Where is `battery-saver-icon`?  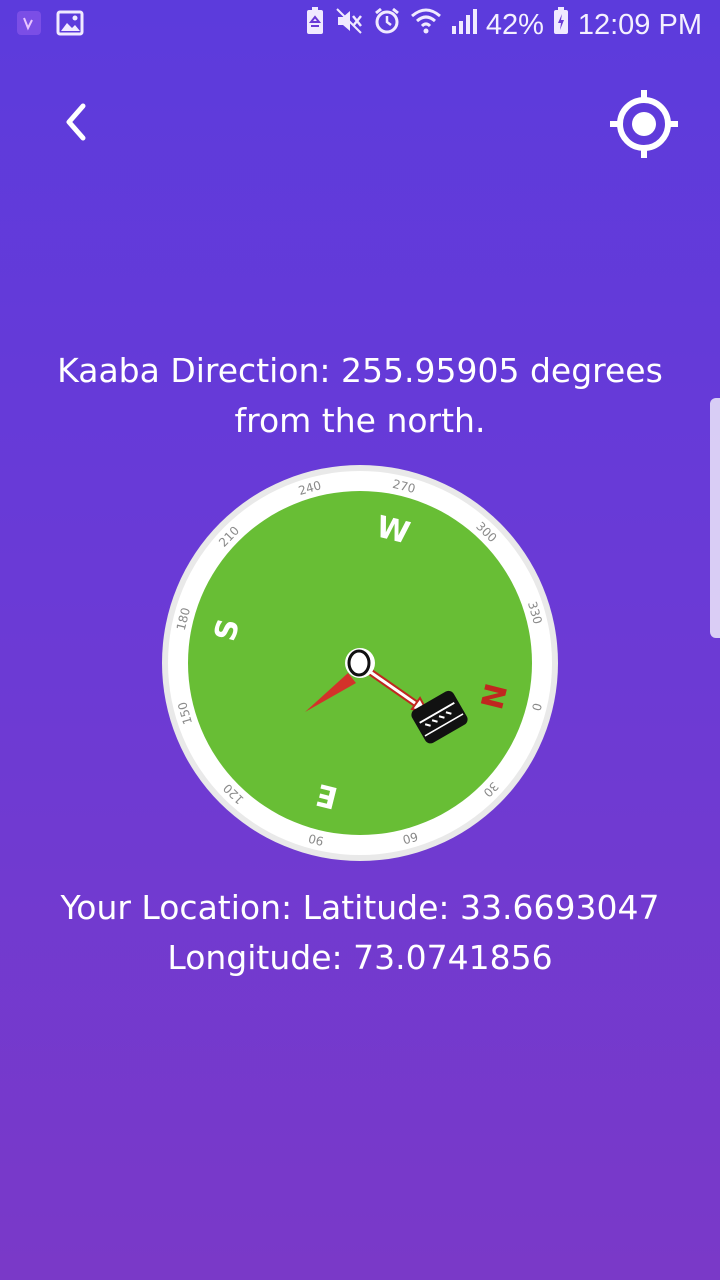
battery-saver-icon is located at coordinates (315, 25).